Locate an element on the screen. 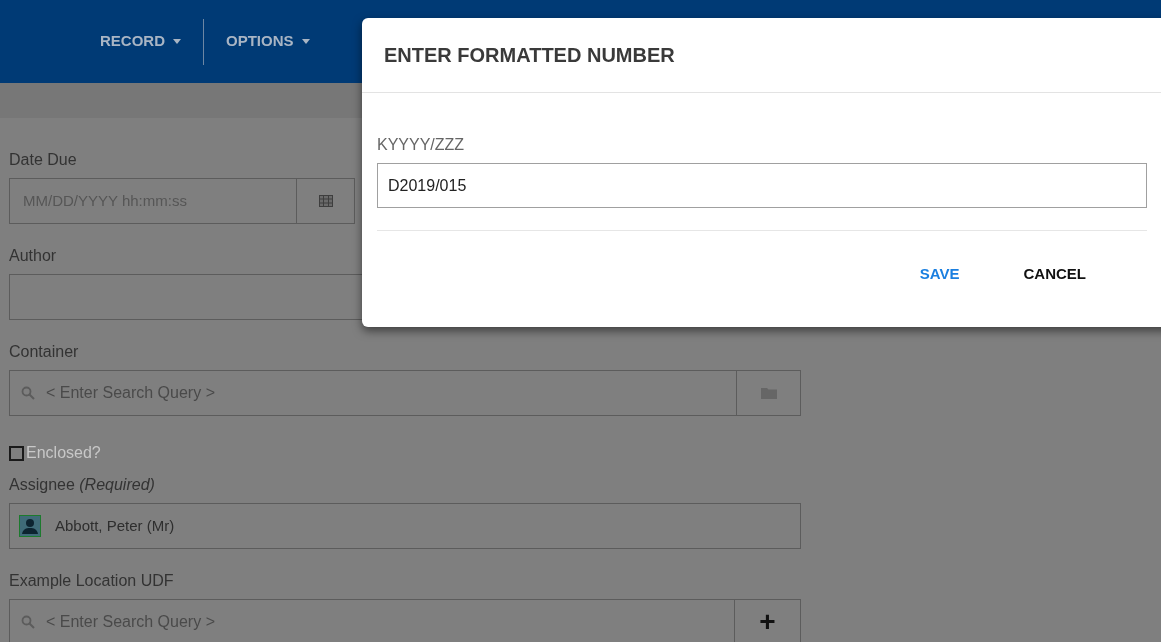  person-icon is located at coordinates (30, 526).